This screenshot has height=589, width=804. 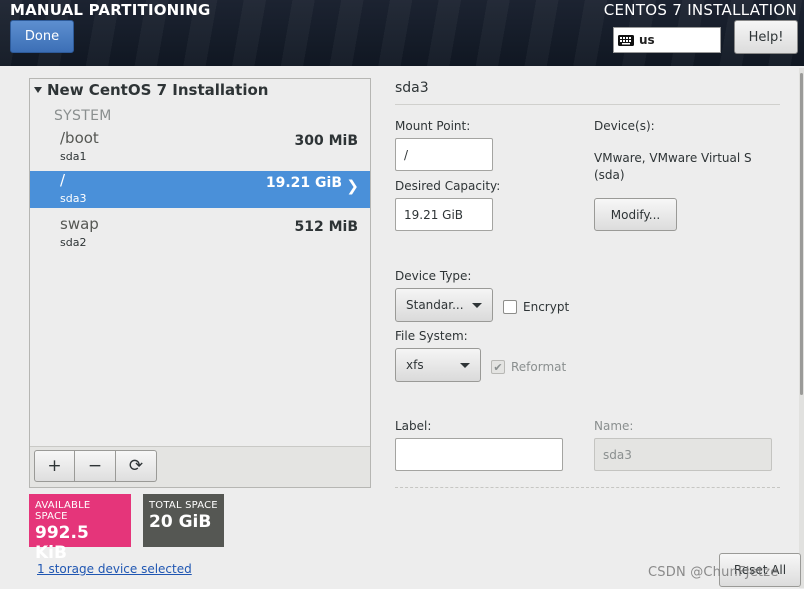 I want to click on mount-point-device: sda2, so click(x=73, y=242).